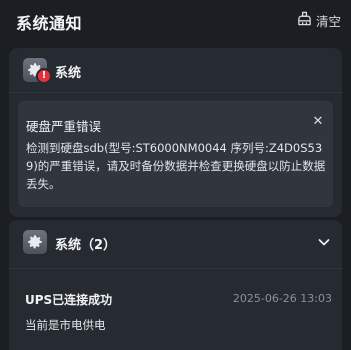 This screenshot has height=350, width=351. What do you see at coordinates (69, 300) in the screenshot?
I see `notification-title: UPS已连接成功` at bounding box center [69, 300].